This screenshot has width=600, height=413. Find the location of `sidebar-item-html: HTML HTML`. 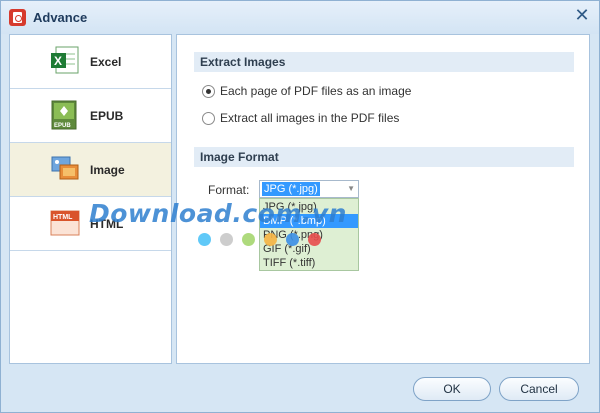

sidebar-item-html: HTML HTML is located at coordinates (90, 224).